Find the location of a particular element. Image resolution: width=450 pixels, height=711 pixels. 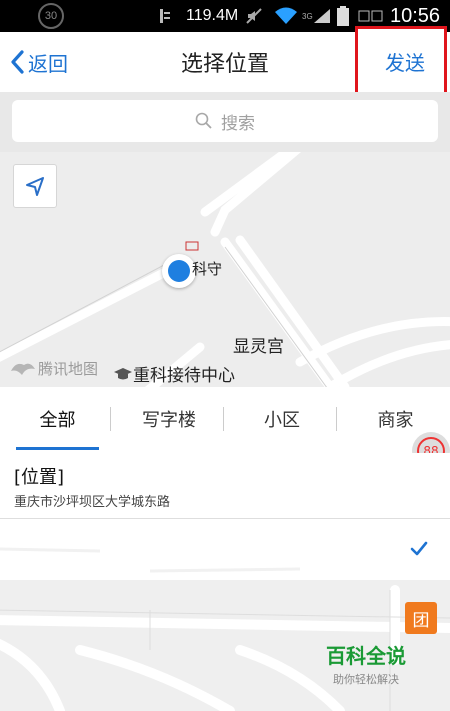

send-label: 发送 is located at coordinates (405, 62).